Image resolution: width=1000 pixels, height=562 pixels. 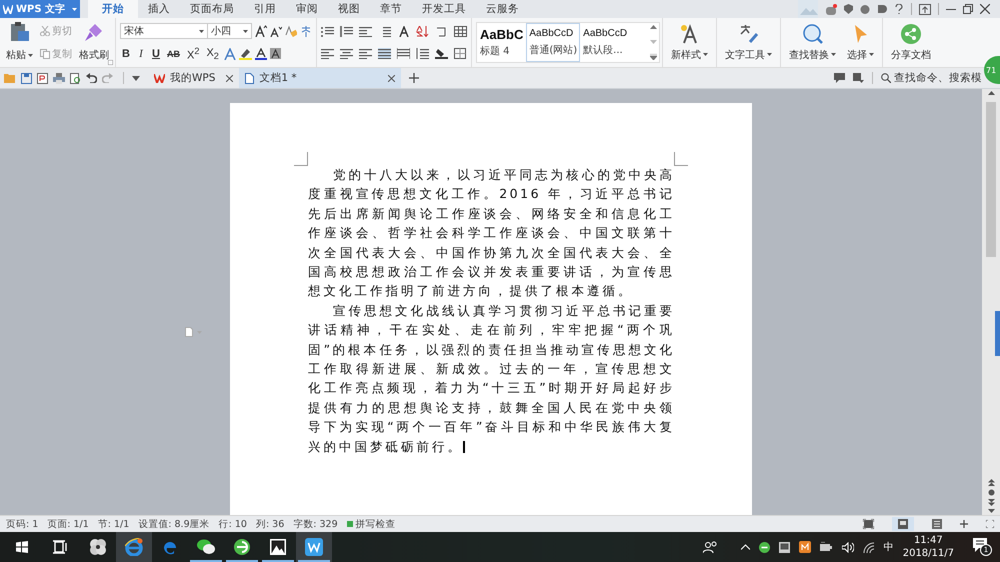 What do you see at coordinates (278, 547) in the screenshot?
I see `image-icon` at bounding box center [278, 547].